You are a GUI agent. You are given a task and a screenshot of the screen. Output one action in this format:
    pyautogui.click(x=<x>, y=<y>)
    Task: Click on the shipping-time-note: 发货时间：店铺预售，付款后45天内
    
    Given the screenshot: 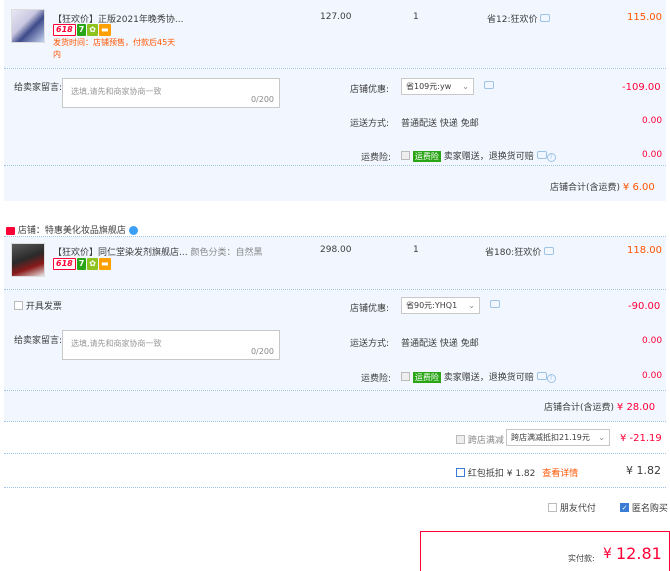 What is the action you would take?
    pyautogui.click(x=114, y=48)
    